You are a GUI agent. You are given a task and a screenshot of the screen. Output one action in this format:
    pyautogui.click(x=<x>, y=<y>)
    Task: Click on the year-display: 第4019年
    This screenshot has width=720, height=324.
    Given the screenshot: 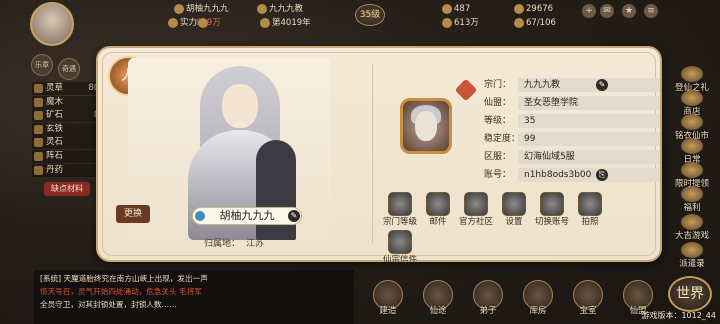 What is the action you would take?
    pyautogui.click(x=284, y=23)
    